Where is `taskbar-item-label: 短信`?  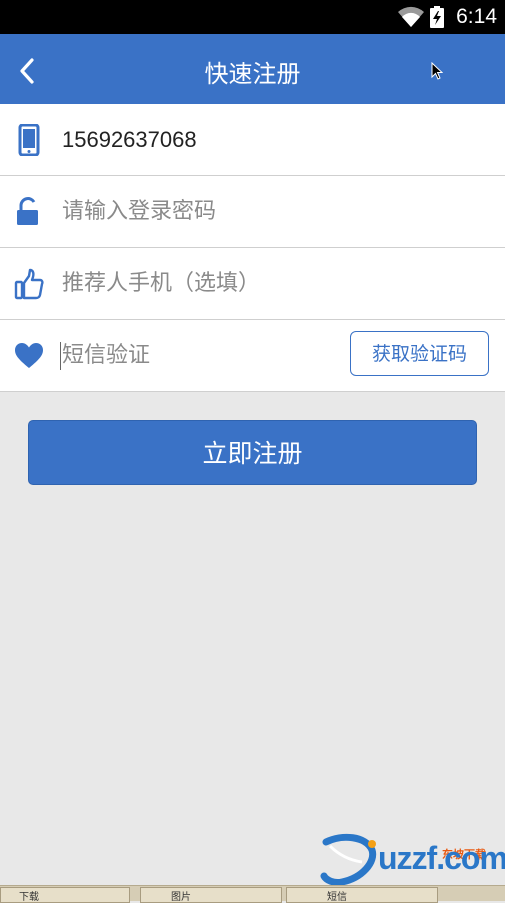
taskbar-item-label: 短信 is located at coordinates (337, 897).